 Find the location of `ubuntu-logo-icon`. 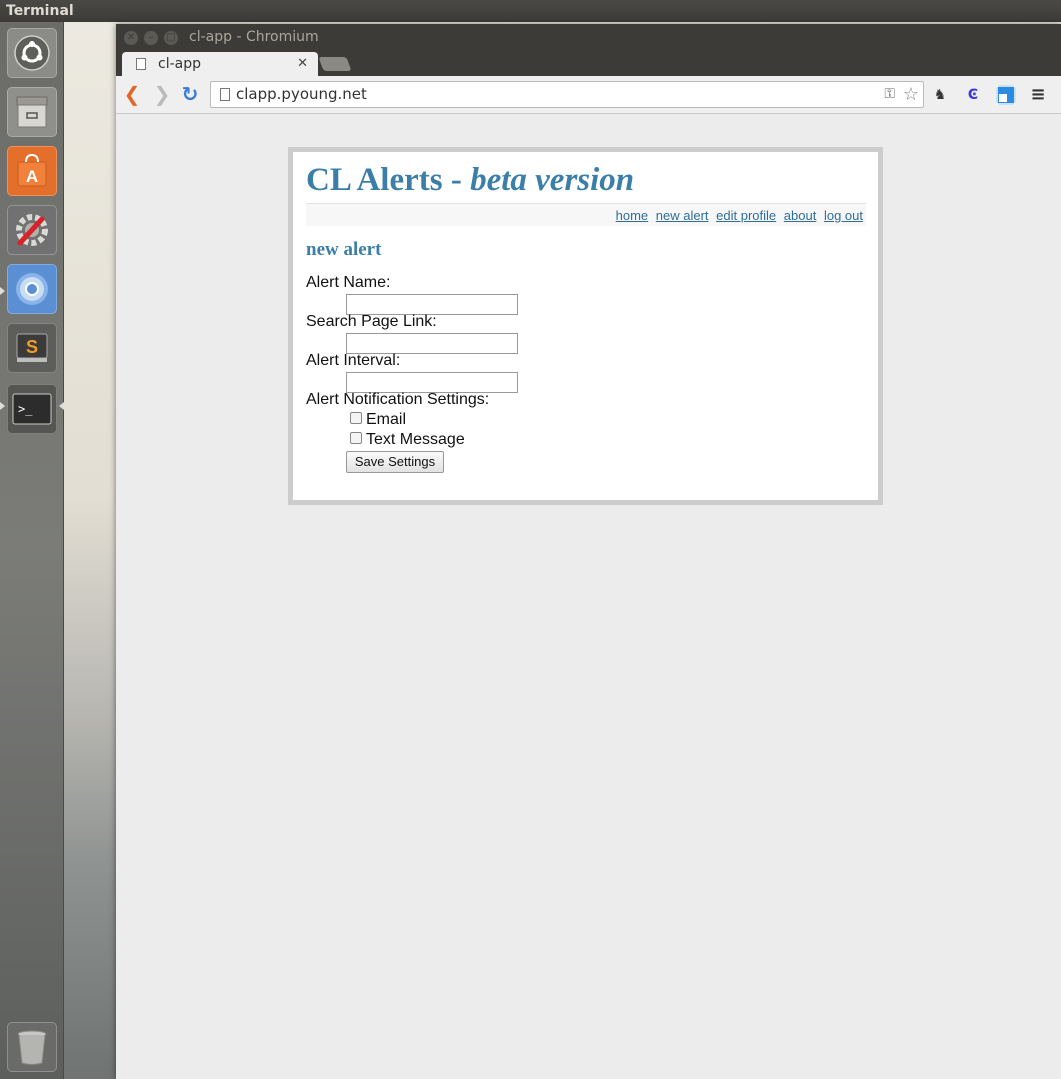

ubuntu-logo-icon is located at coordinates (32, 53).